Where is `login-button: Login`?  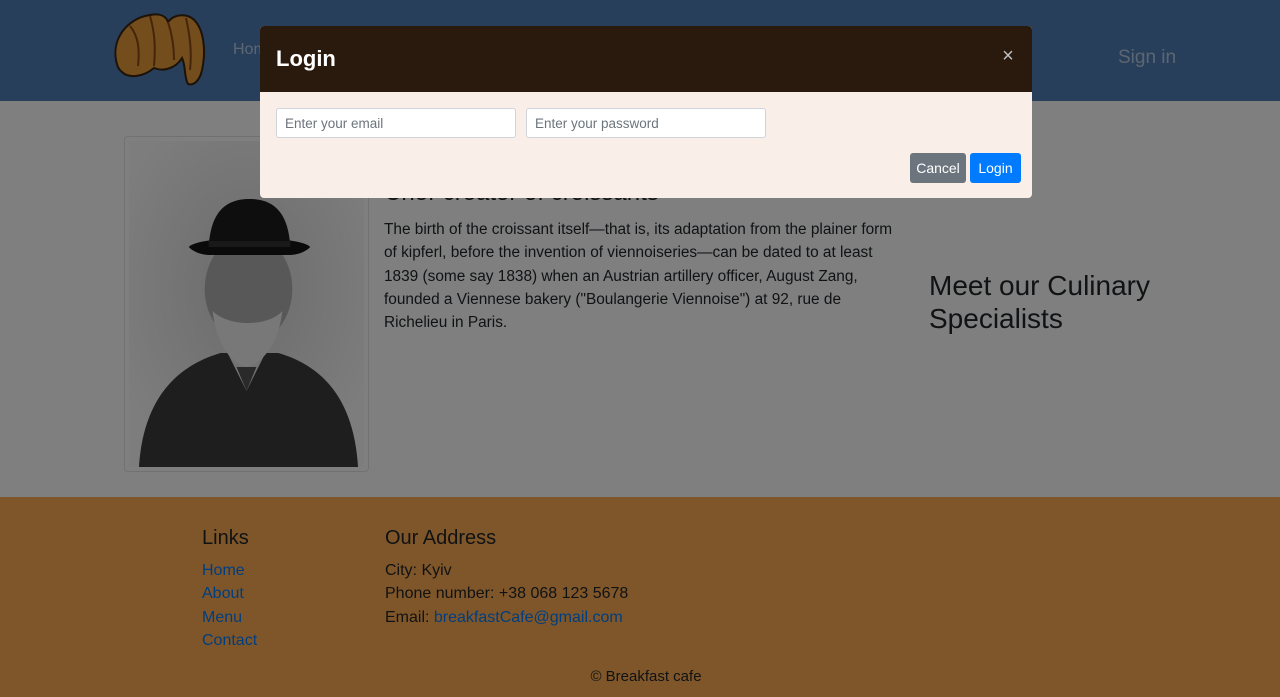 login-button: Login is located at coordinates (995, 168).